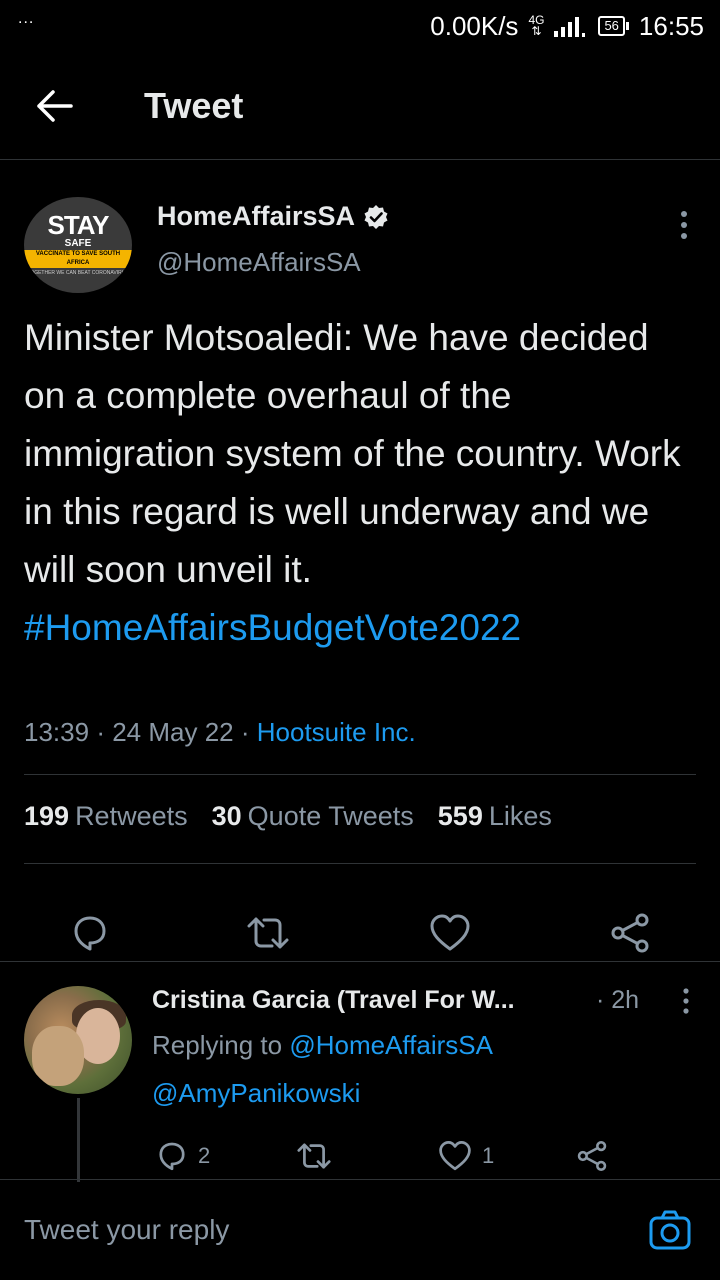 The image size is (720, 1280). I want to click on reply-like-button: 1, so click(466, 1156).